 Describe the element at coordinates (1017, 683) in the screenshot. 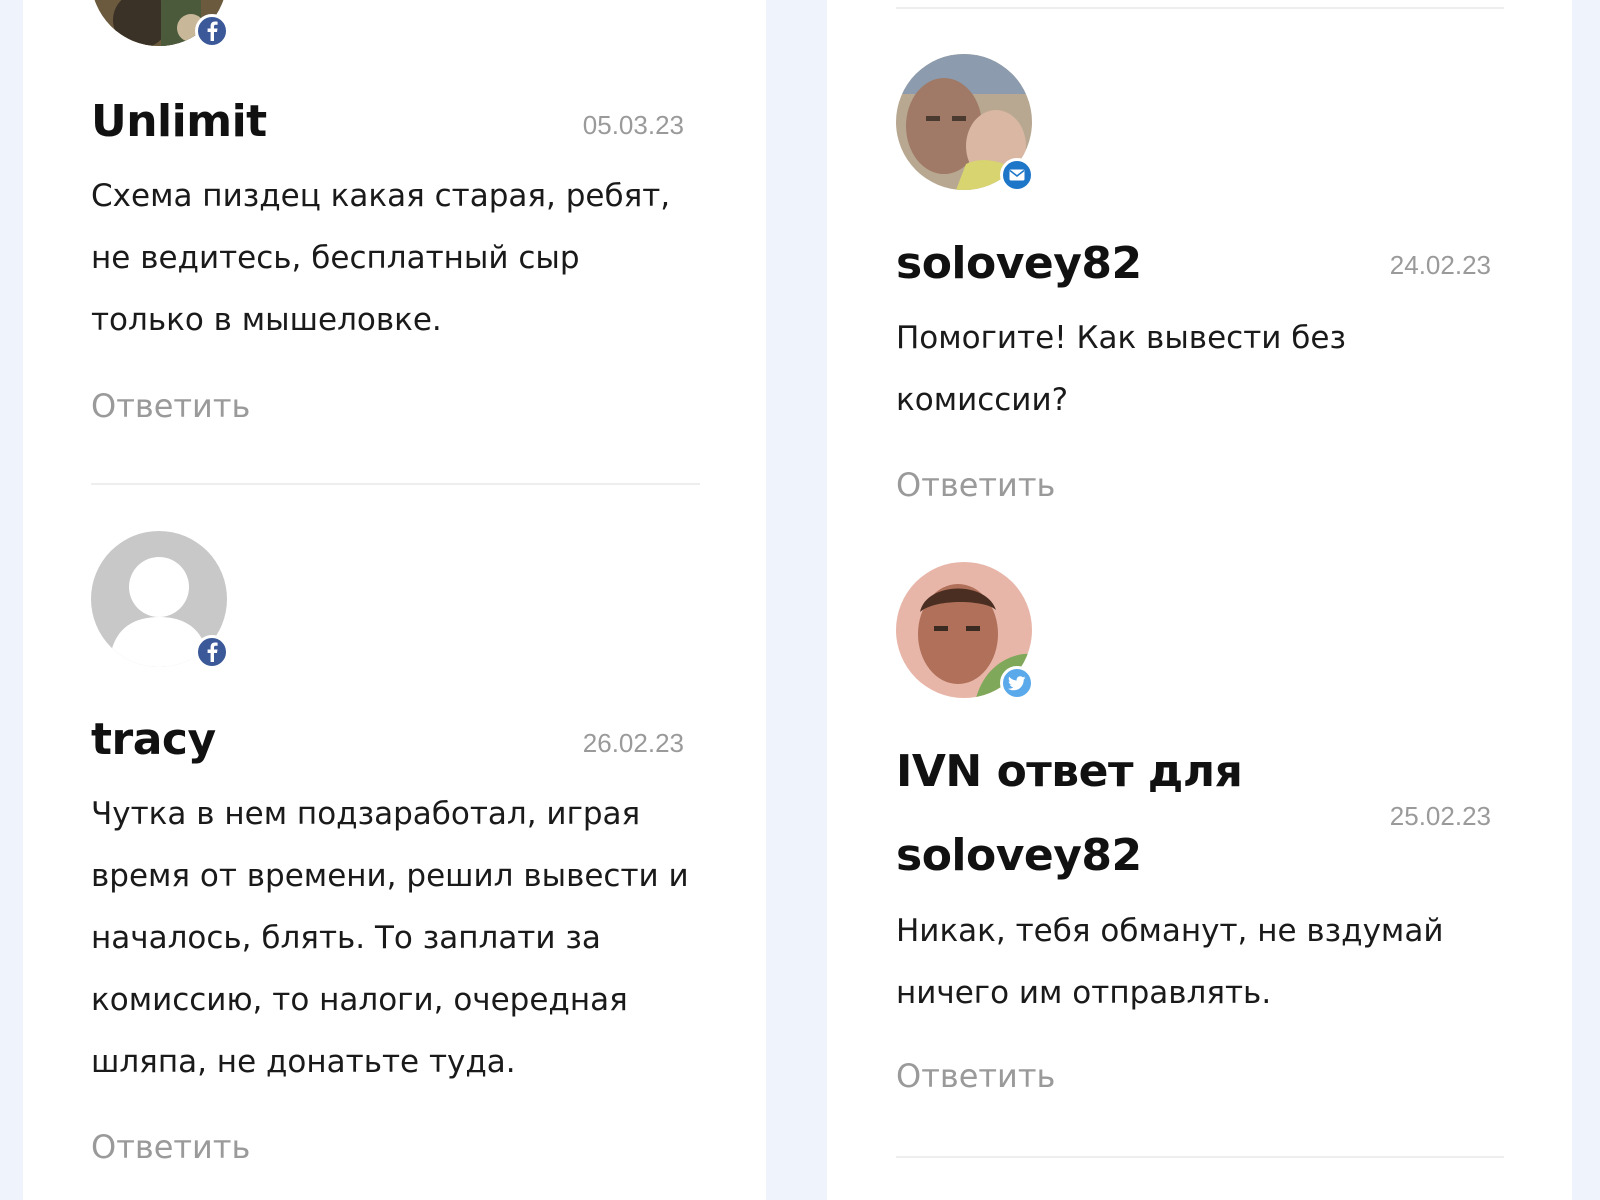

I see `twitter-icon` at that location.